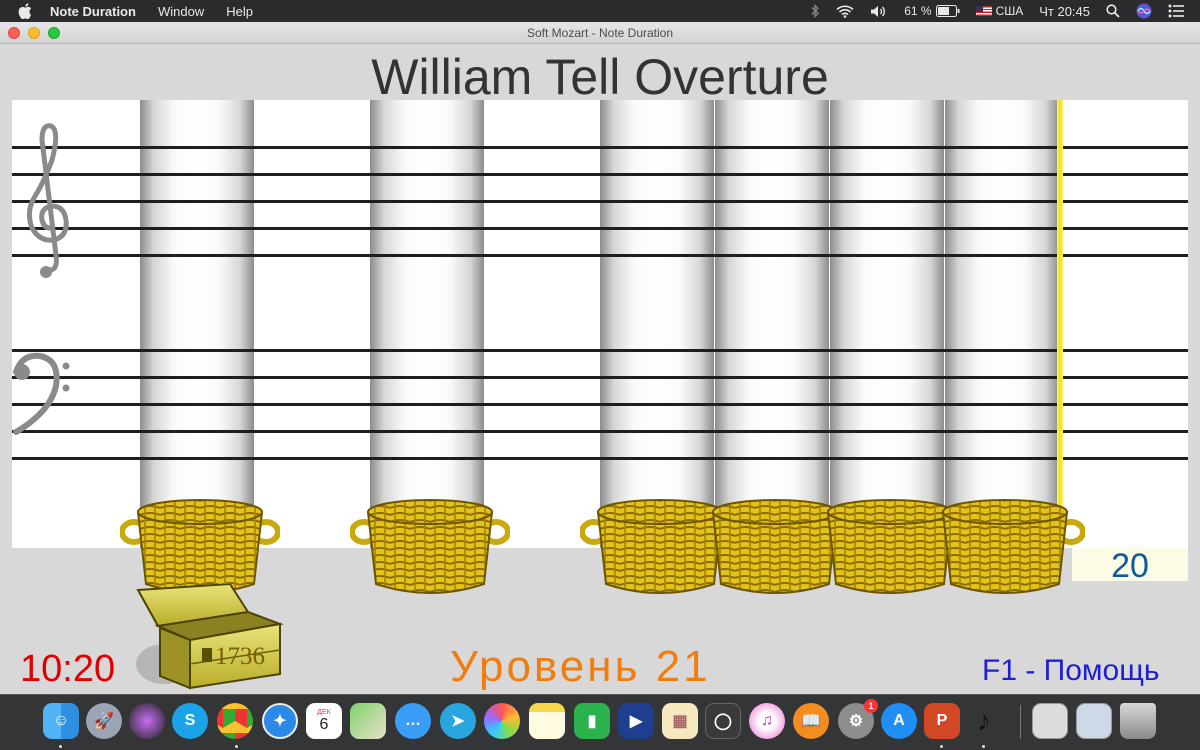 This screenshot has height=750, width=1200. Describe the element at coordinates (68, 669) in the screenshot. I see `game-timer: 10:20` at that location.